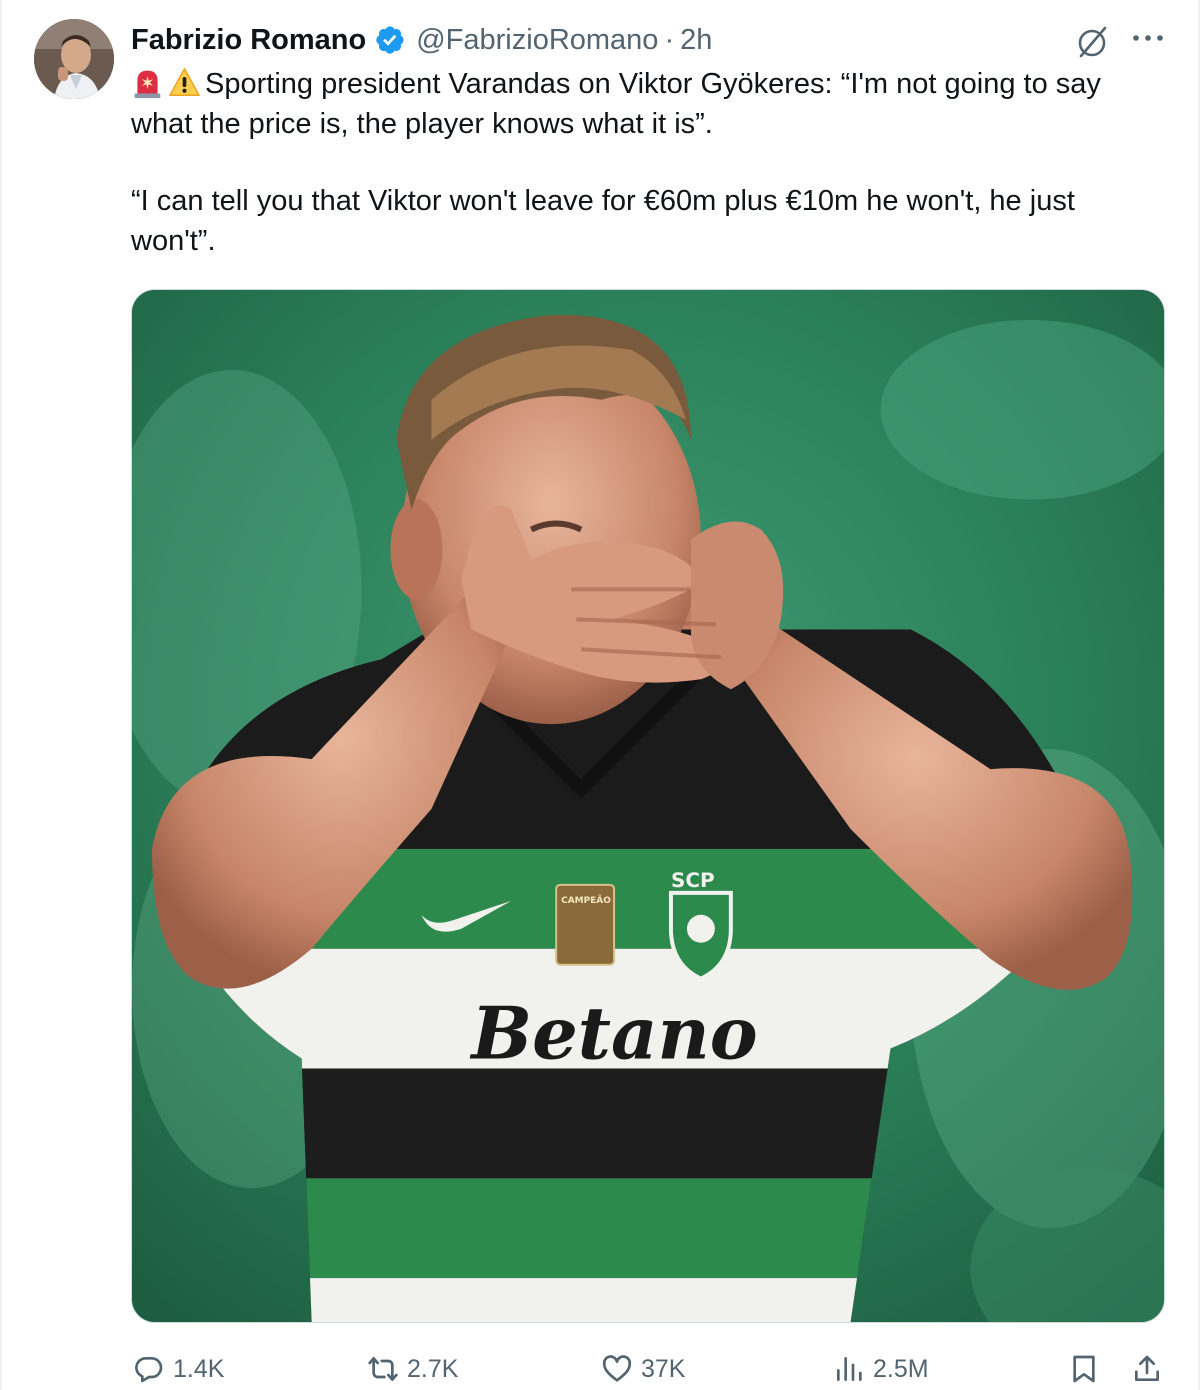  What do you see at coordinates (1, 695) in the screenshot?
I see `left-border` at bounding box center [1, 695].